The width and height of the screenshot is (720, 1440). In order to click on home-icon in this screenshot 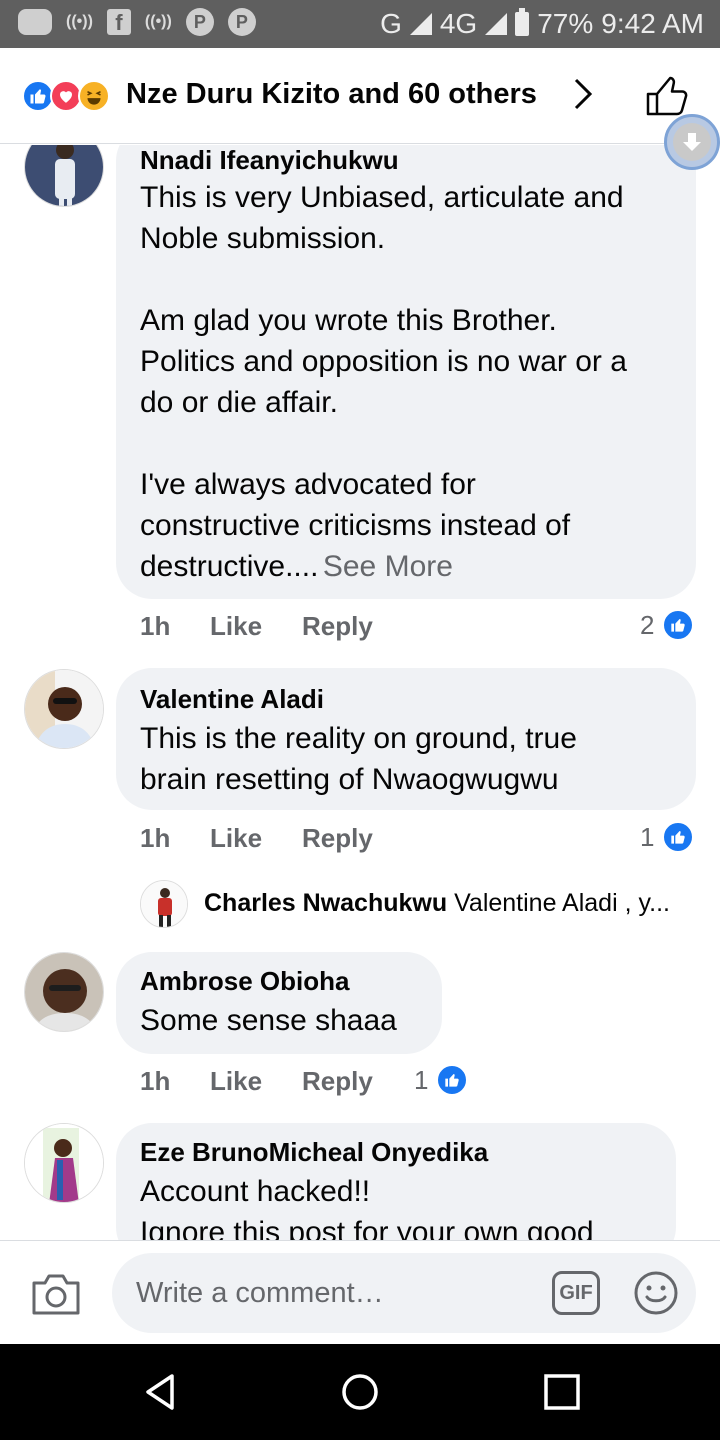, I will do `click(360, 1392)`.